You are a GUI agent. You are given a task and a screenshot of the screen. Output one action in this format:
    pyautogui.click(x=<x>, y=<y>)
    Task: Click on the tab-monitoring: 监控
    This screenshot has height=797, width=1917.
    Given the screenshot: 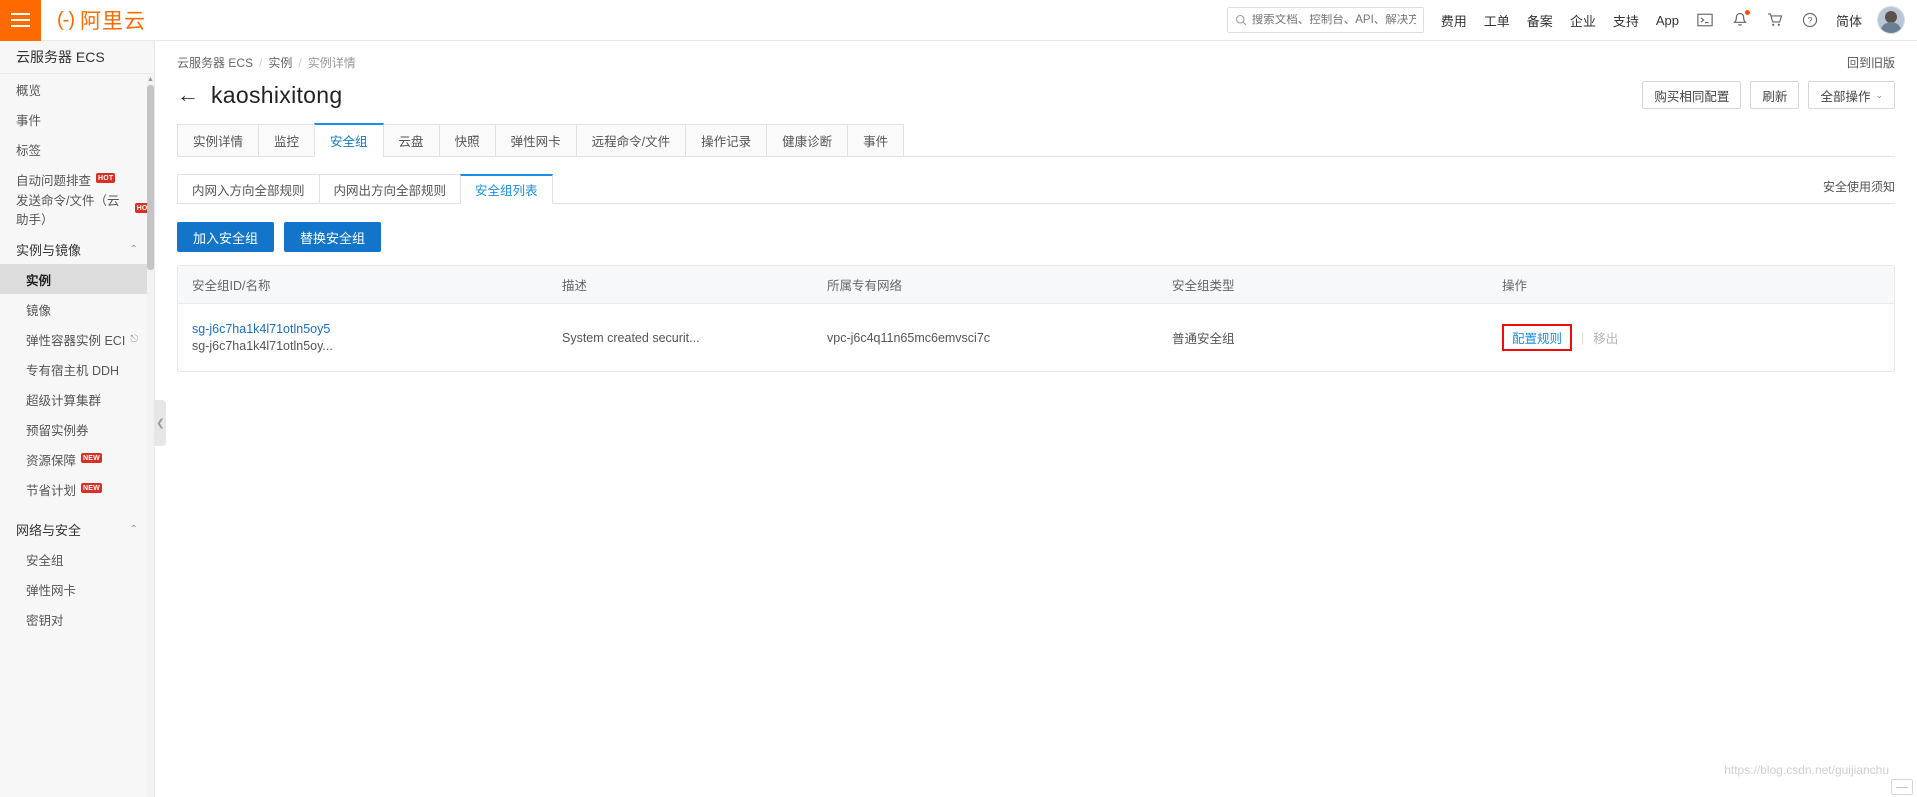 What is the action you would take?
    pyautogui.click(x=287, y=140)
    